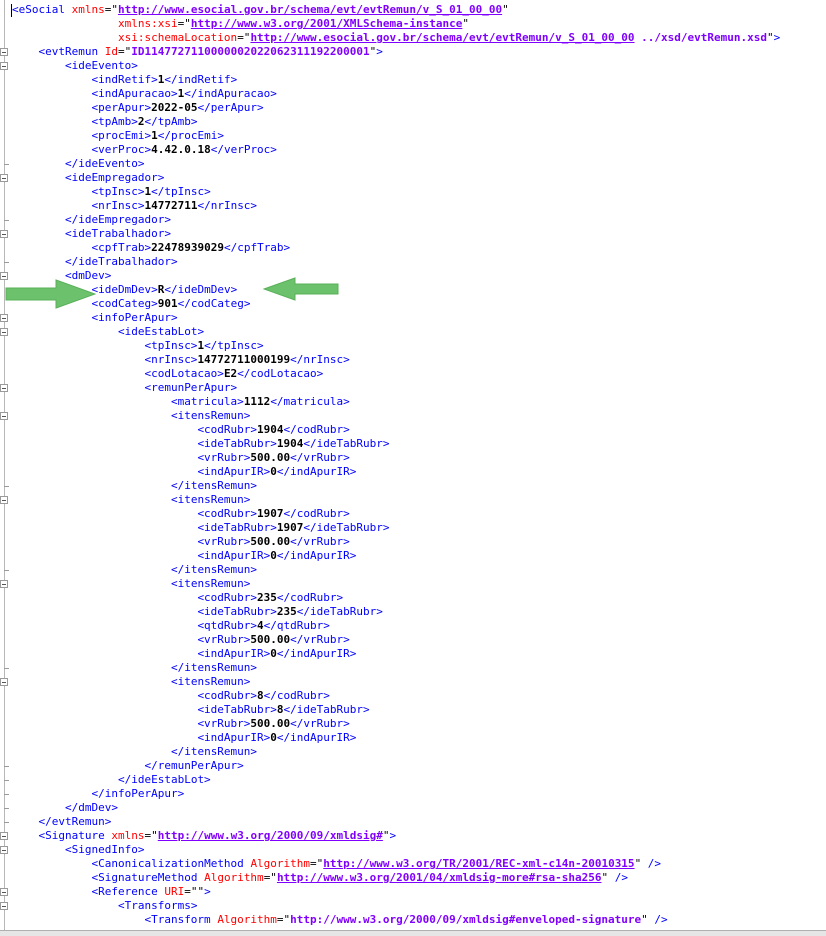 This screenshot has width=826, height=936. What do you see at coordinates (157, 905) in the screenshot?
I see `token-tag: <Transforms>` at bounding box center [157, 905].